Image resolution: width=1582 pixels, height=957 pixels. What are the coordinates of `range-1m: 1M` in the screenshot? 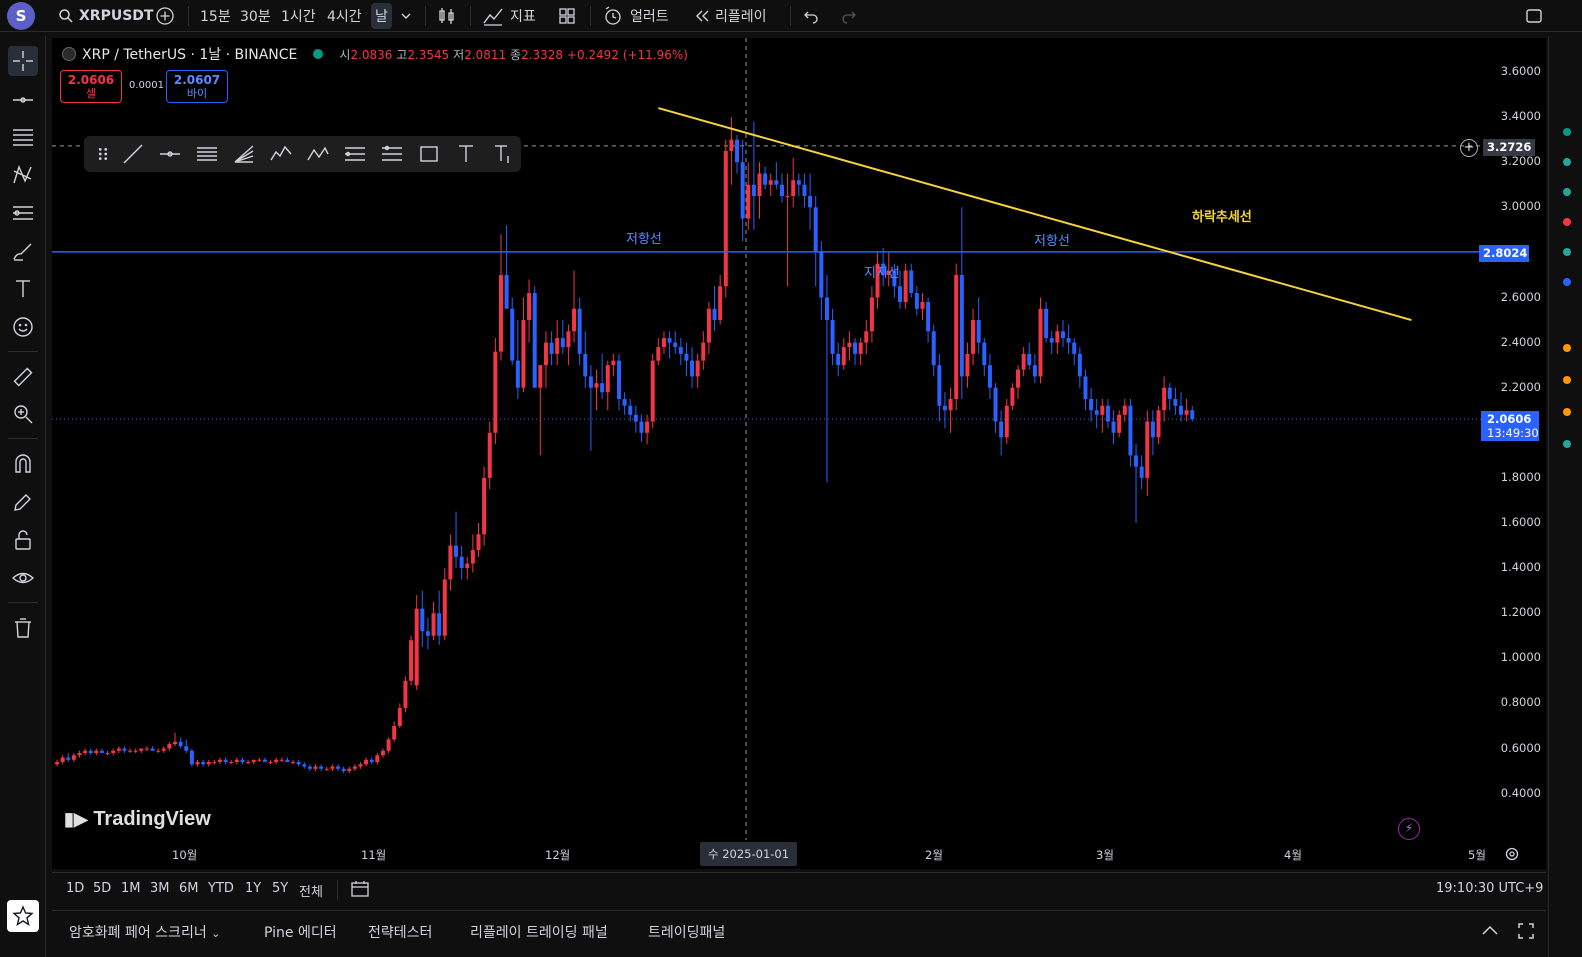 It's located at (131, 888).